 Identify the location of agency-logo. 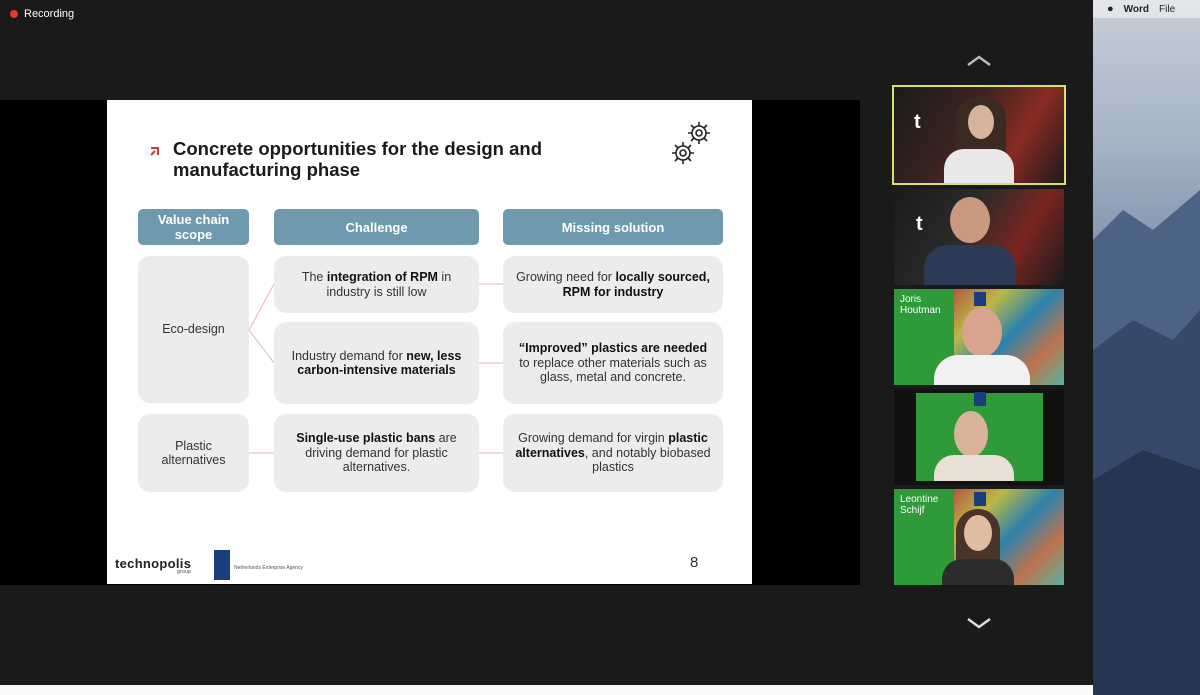
(222, 565).